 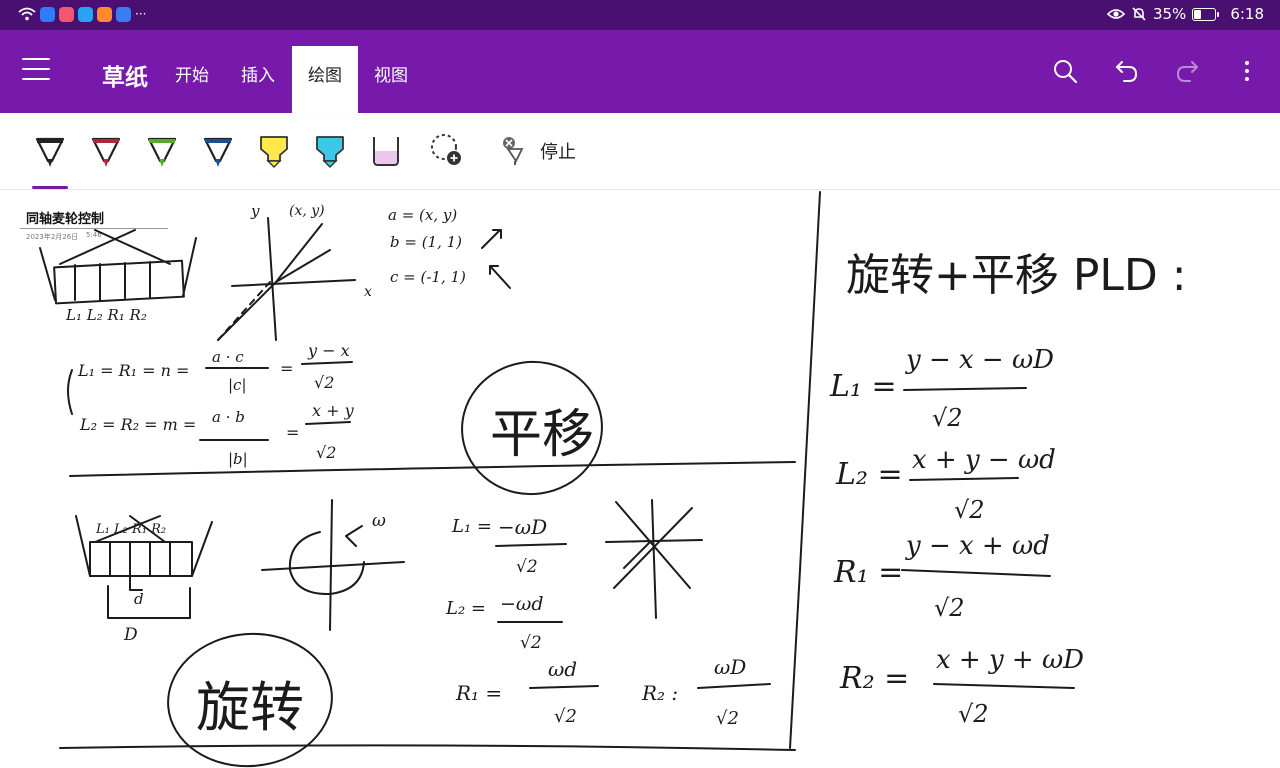 I want to click on comb-r2-name: R₂ =, so click(x=874, y=678).